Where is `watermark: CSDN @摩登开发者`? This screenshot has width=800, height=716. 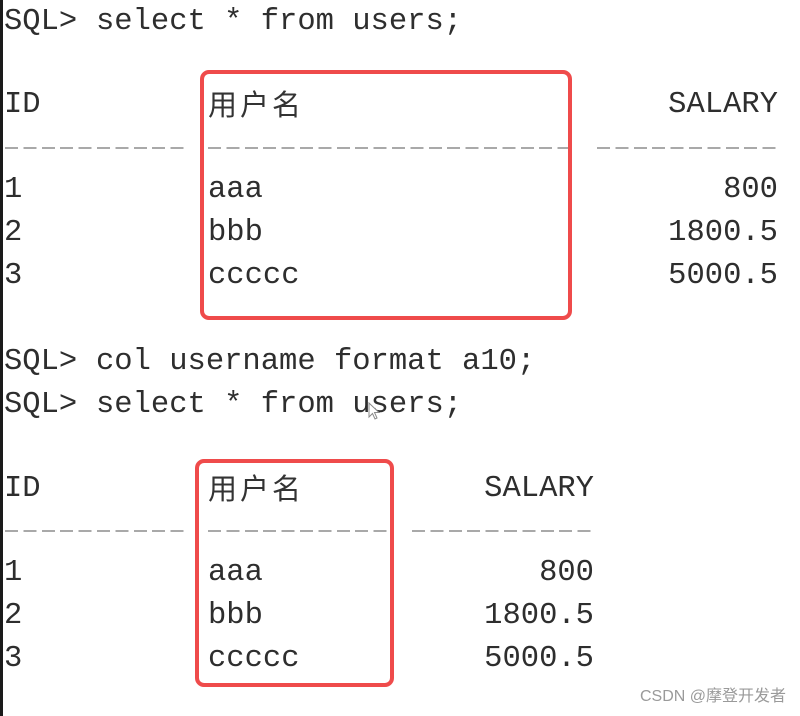 watermark: CSDN @摩登开发者 is located at coordinates (712, 696).